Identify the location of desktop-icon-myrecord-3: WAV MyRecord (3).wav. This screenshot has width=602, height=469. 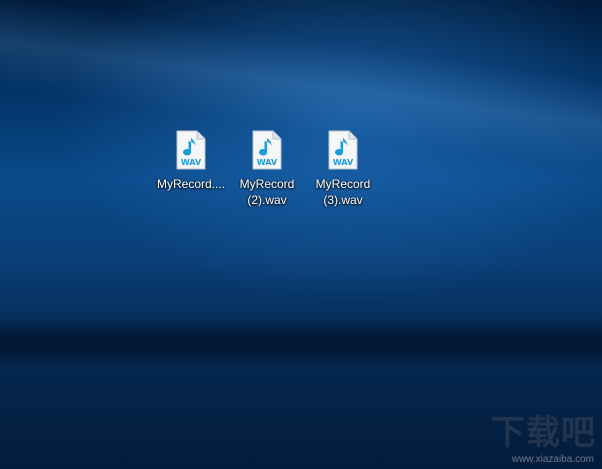
(343, 169).